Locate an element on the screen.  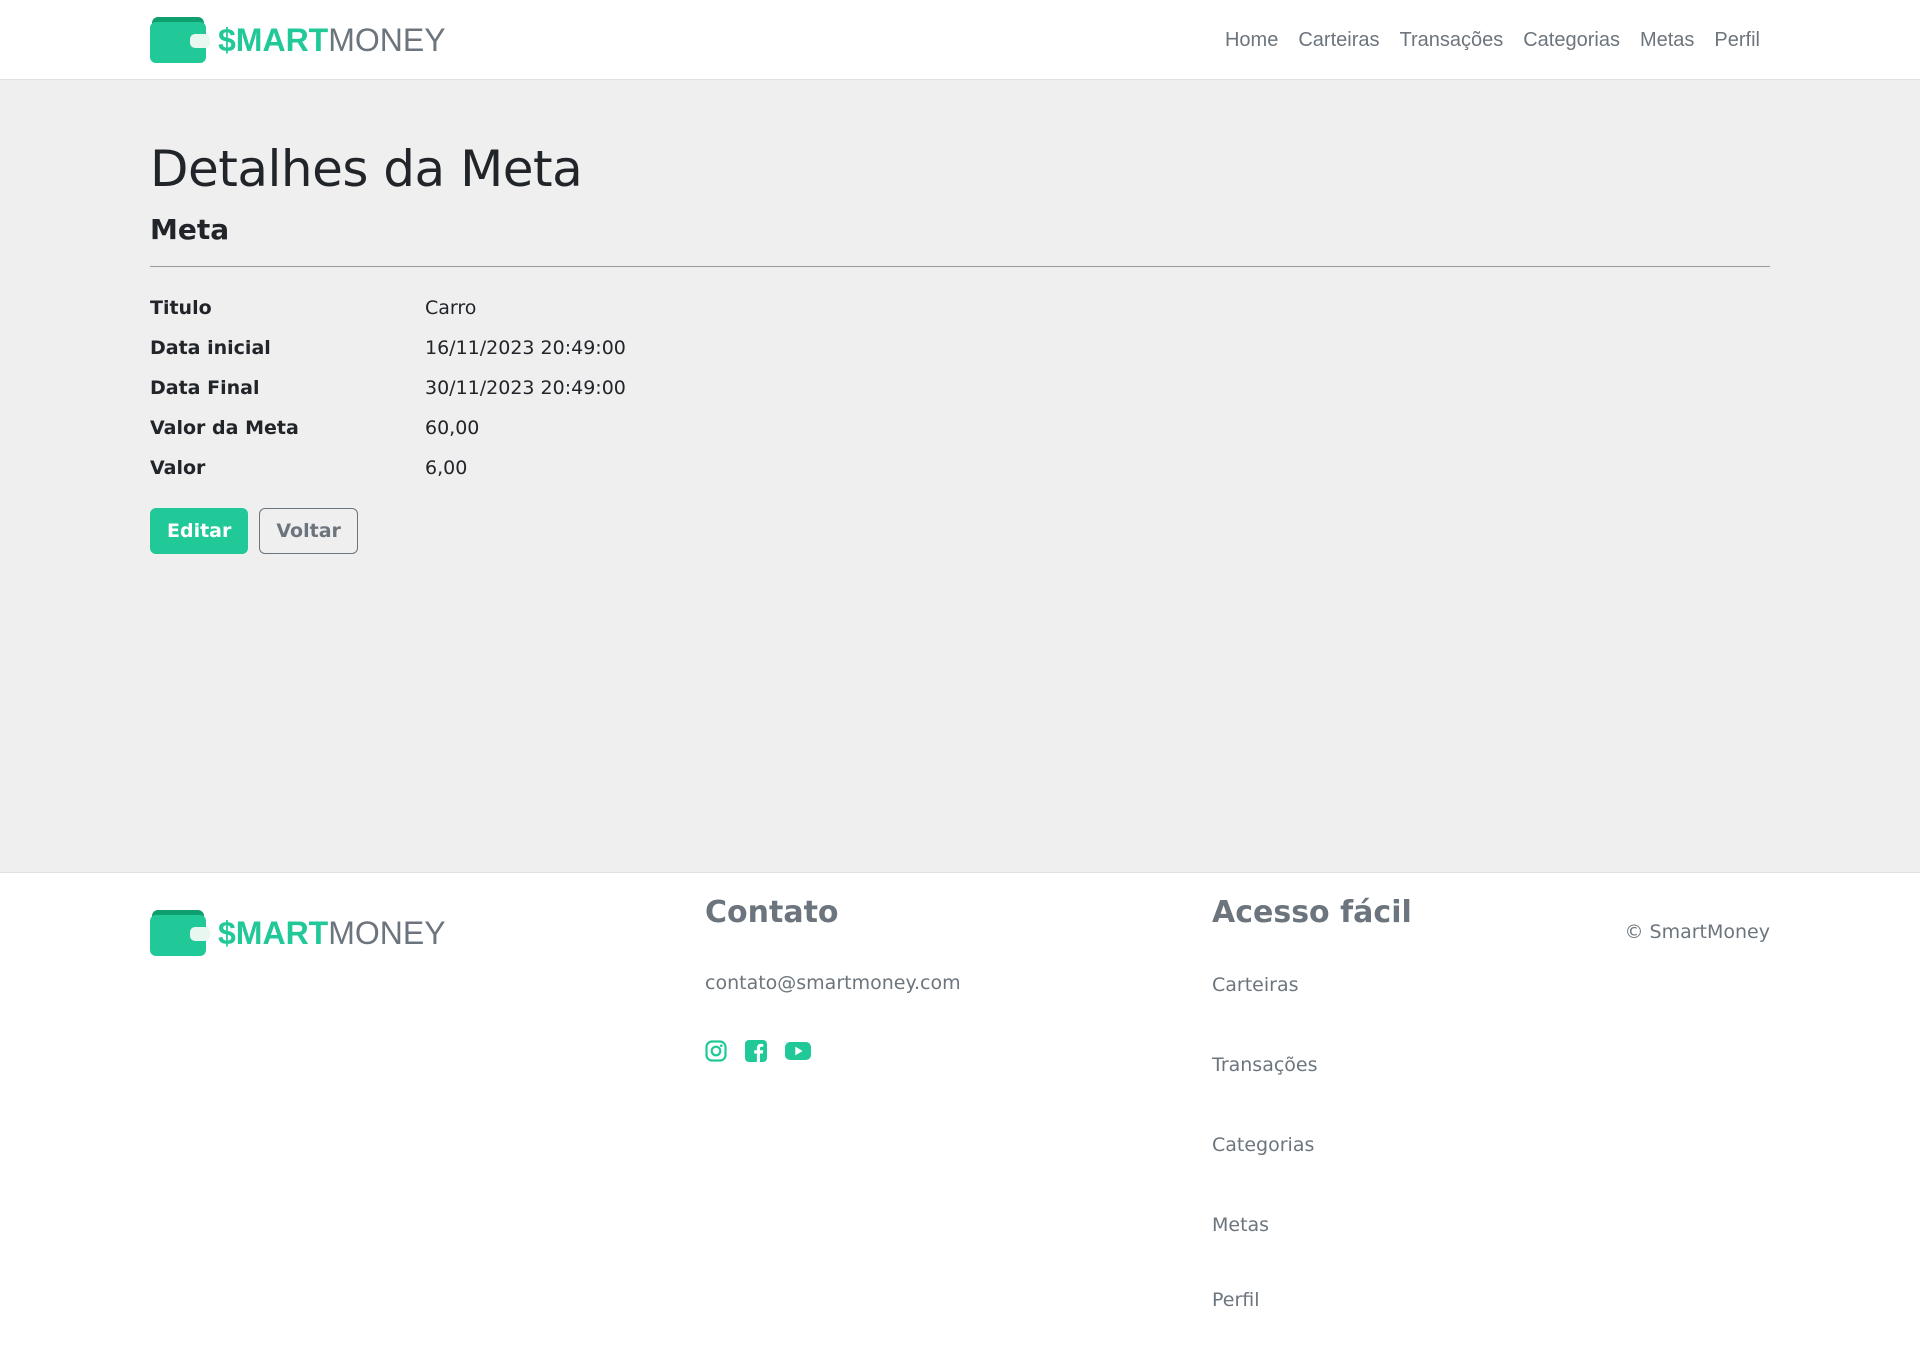
footer-brand-logo: $MARTMONEY is located at coordinates (298, 933).